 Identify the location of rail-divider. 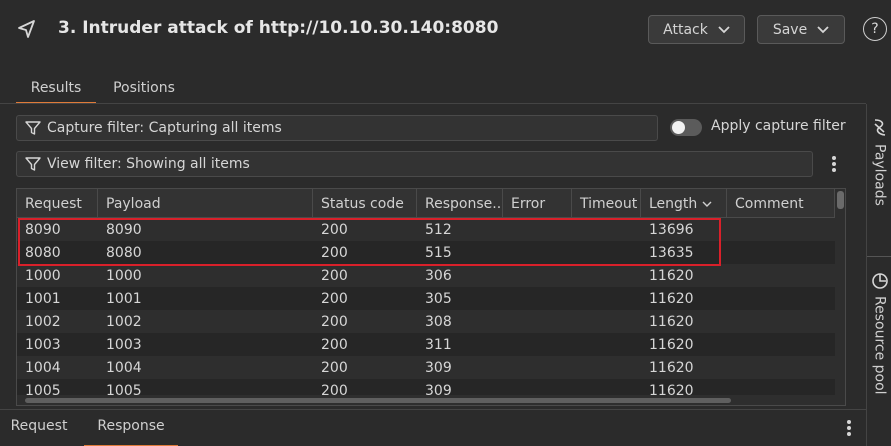
(879, 256).